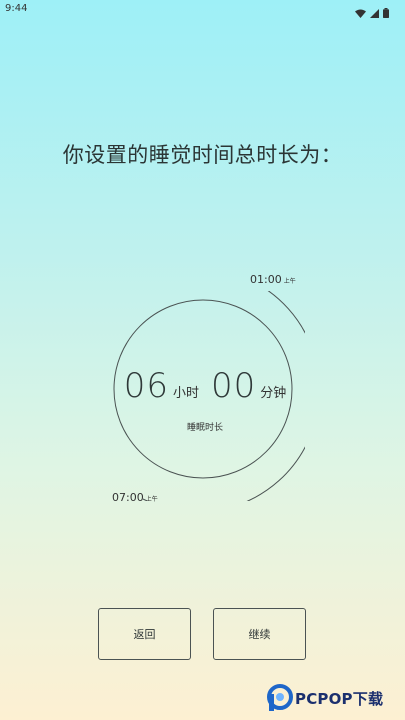 This screenshot has height=720, width=405. I want to click on wake-time-label: 01:00 上午, so click(273, 279).